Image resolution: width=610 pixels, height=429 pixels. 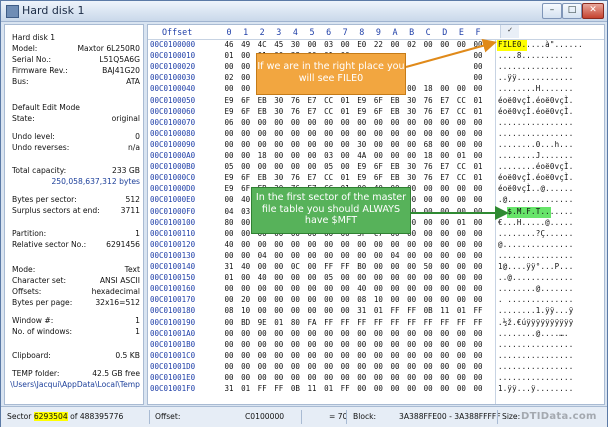 What do you see at coordinates (450, 417) in the screenshot?
I see `block-value: 3A388FFE00 - 3A388FFFFF` at bounding box center [450, 417].